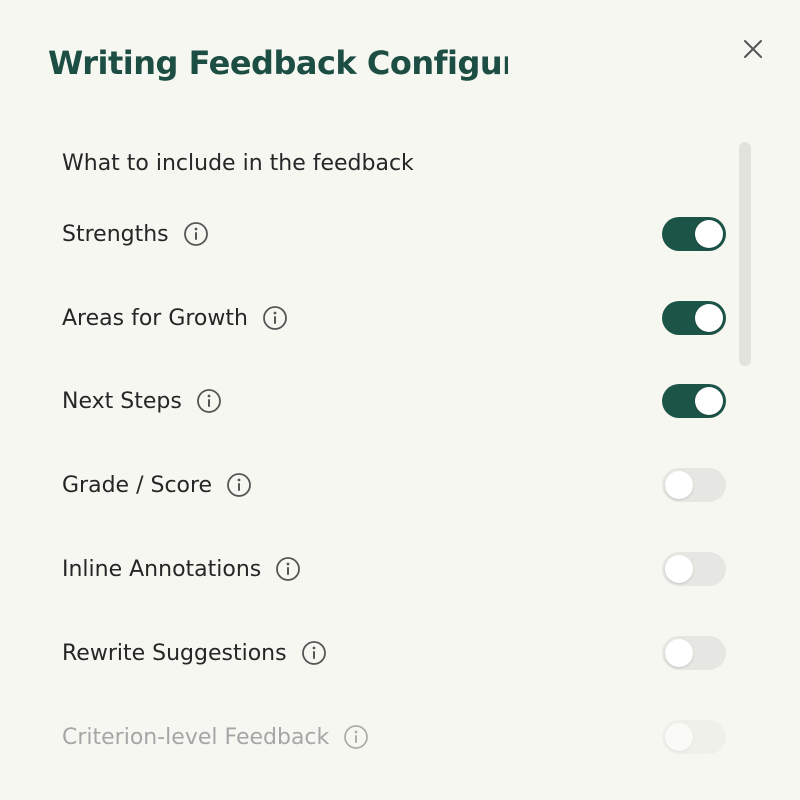  What do you see at coordinates (394, 401) in the screenshot?
I see `option-row-next-steps: Next Steps` at bounding box center [394, 401].